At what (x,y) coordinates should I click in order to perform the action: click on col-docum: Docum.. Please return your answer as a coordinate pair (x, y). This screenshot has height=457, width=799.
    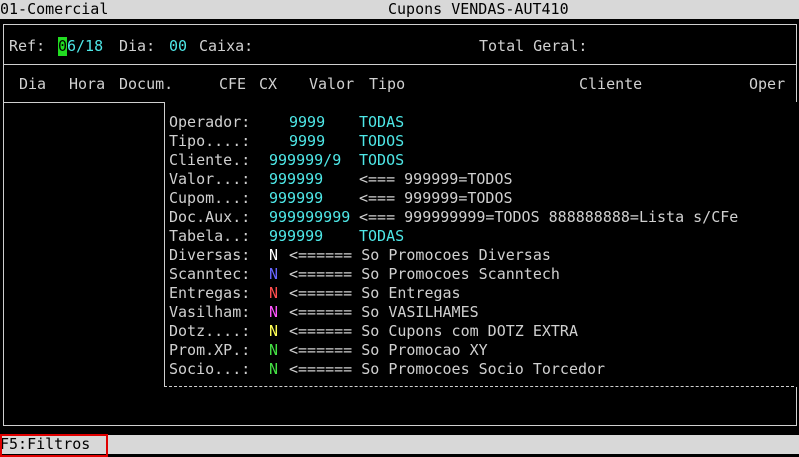
    Looking at the image, I should click on (146, 84).